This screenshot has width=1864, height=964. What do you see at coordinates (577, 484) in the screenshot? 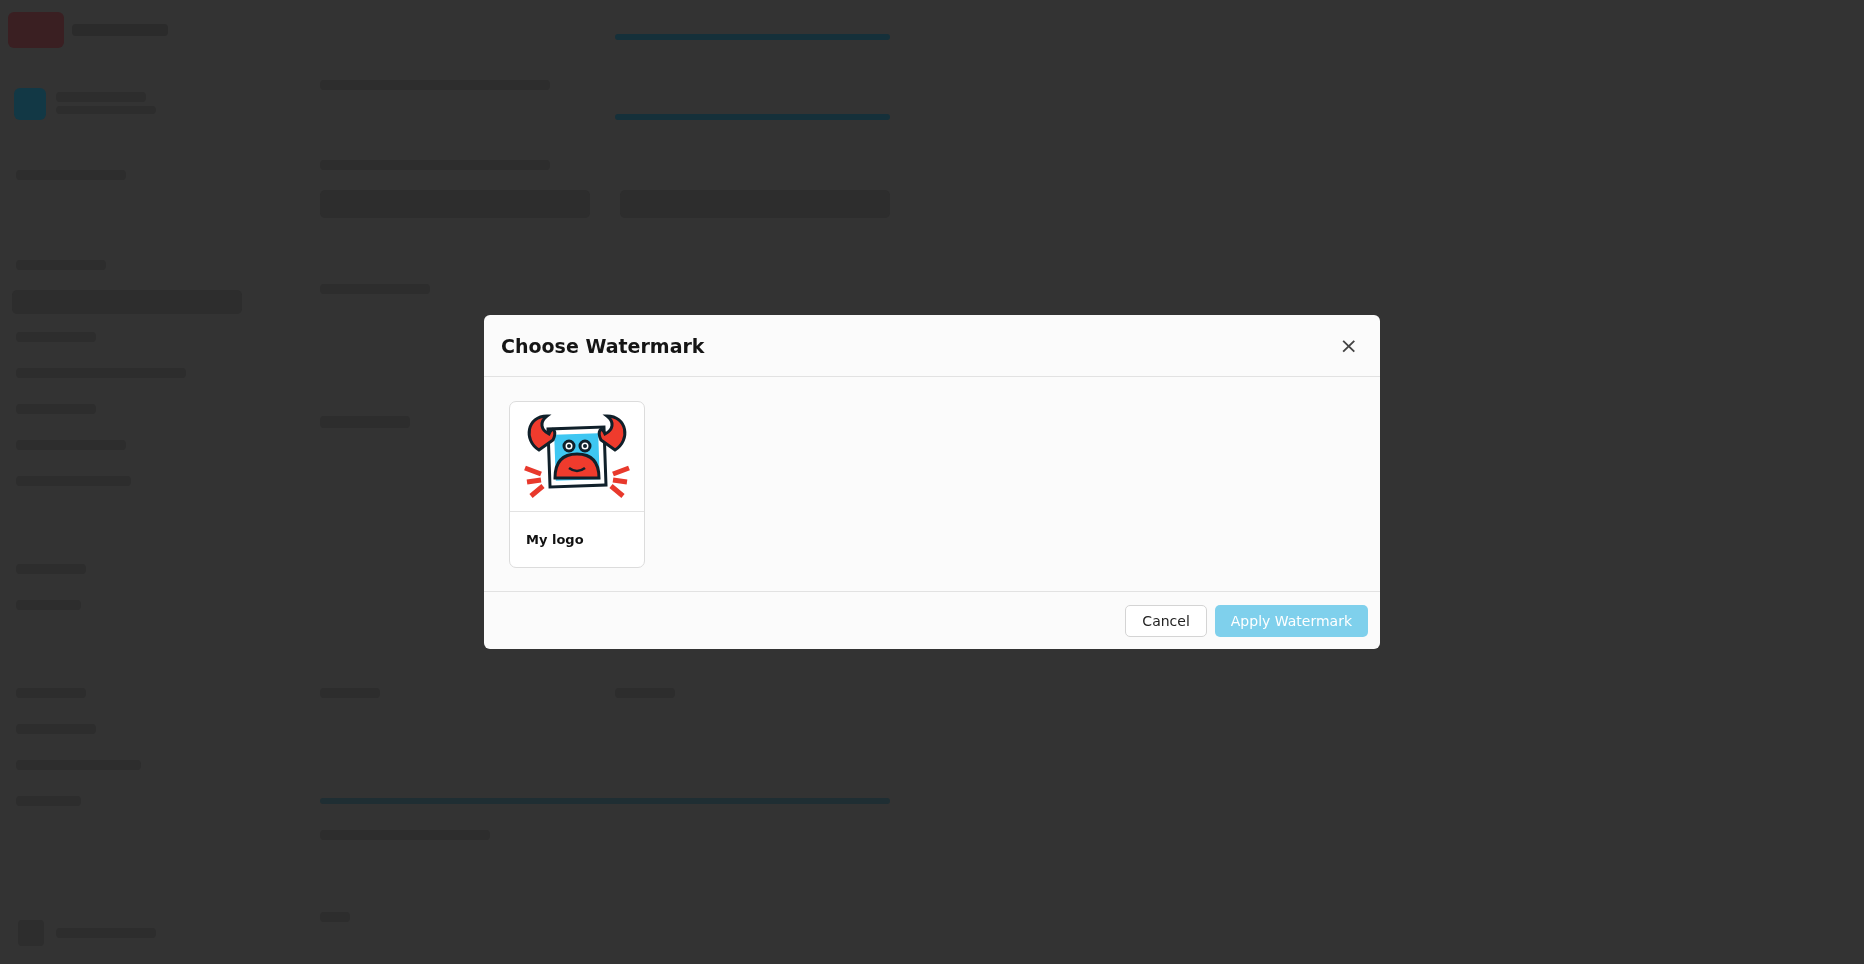
I see `watermark-card: My logo` at bounding box center [577, 484].